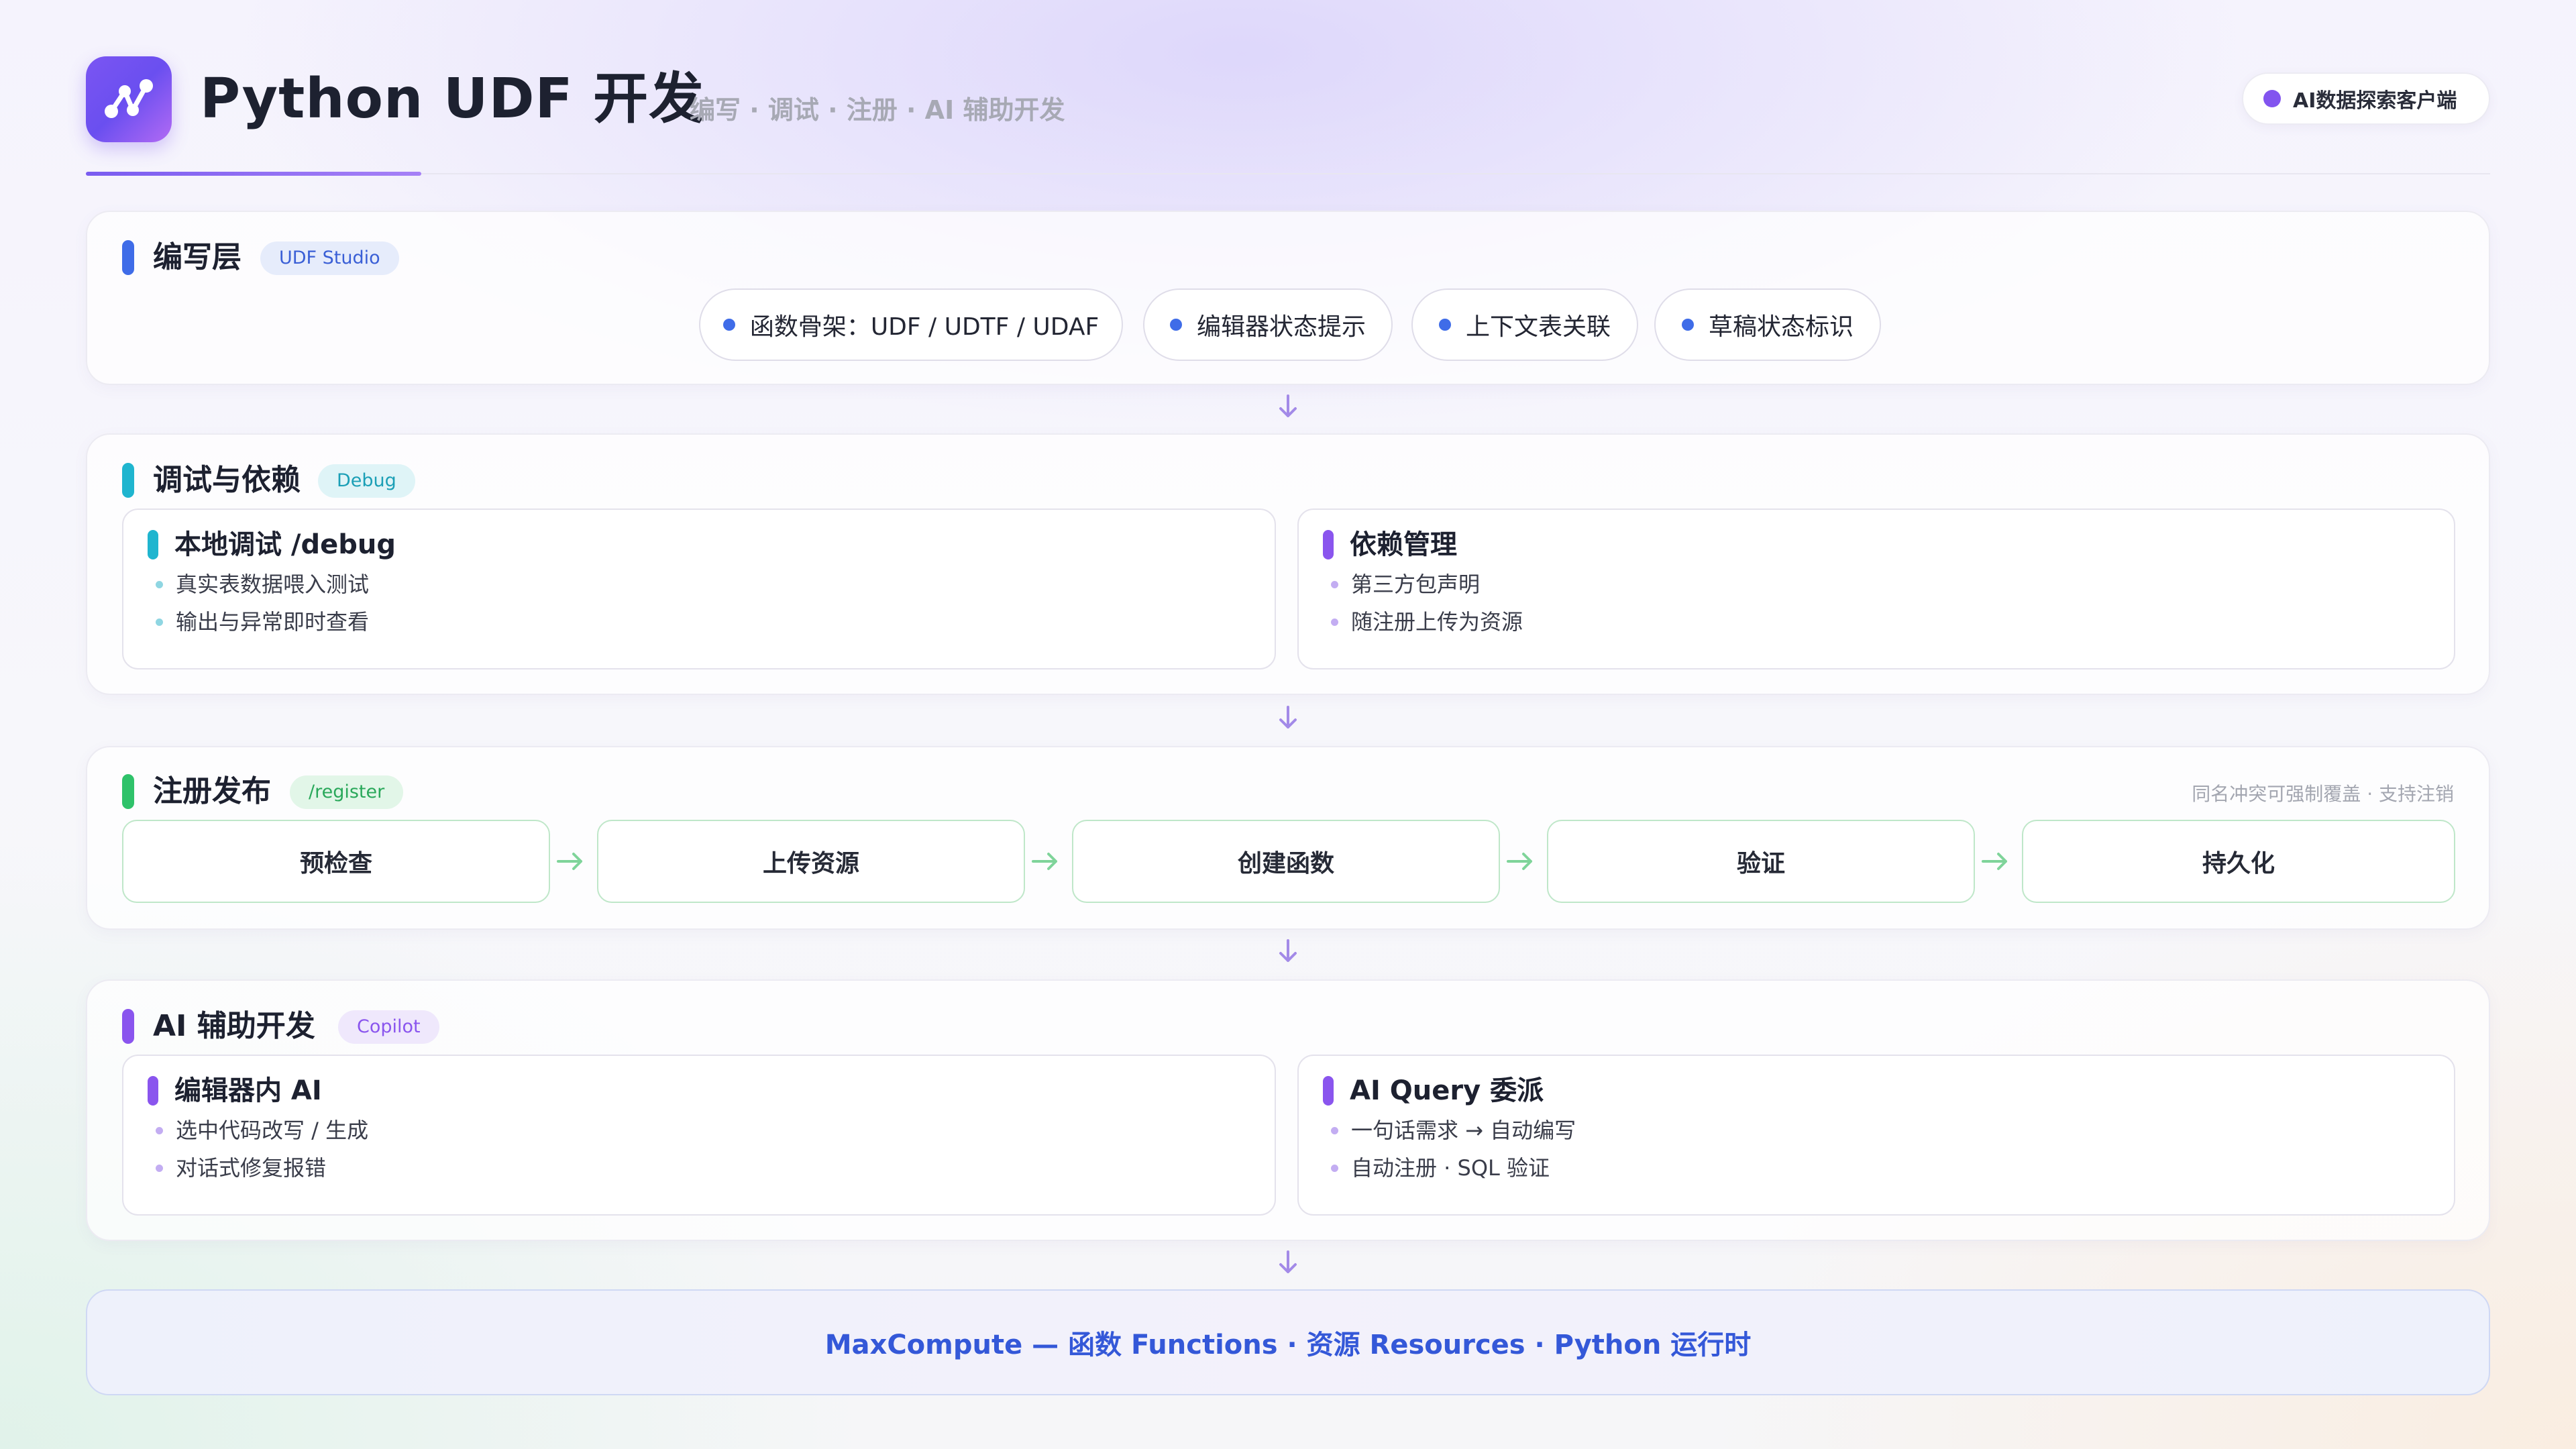  Describe the element at coordinates (253, 174) in the screenshot. I see `header-divider-accent` at that location.